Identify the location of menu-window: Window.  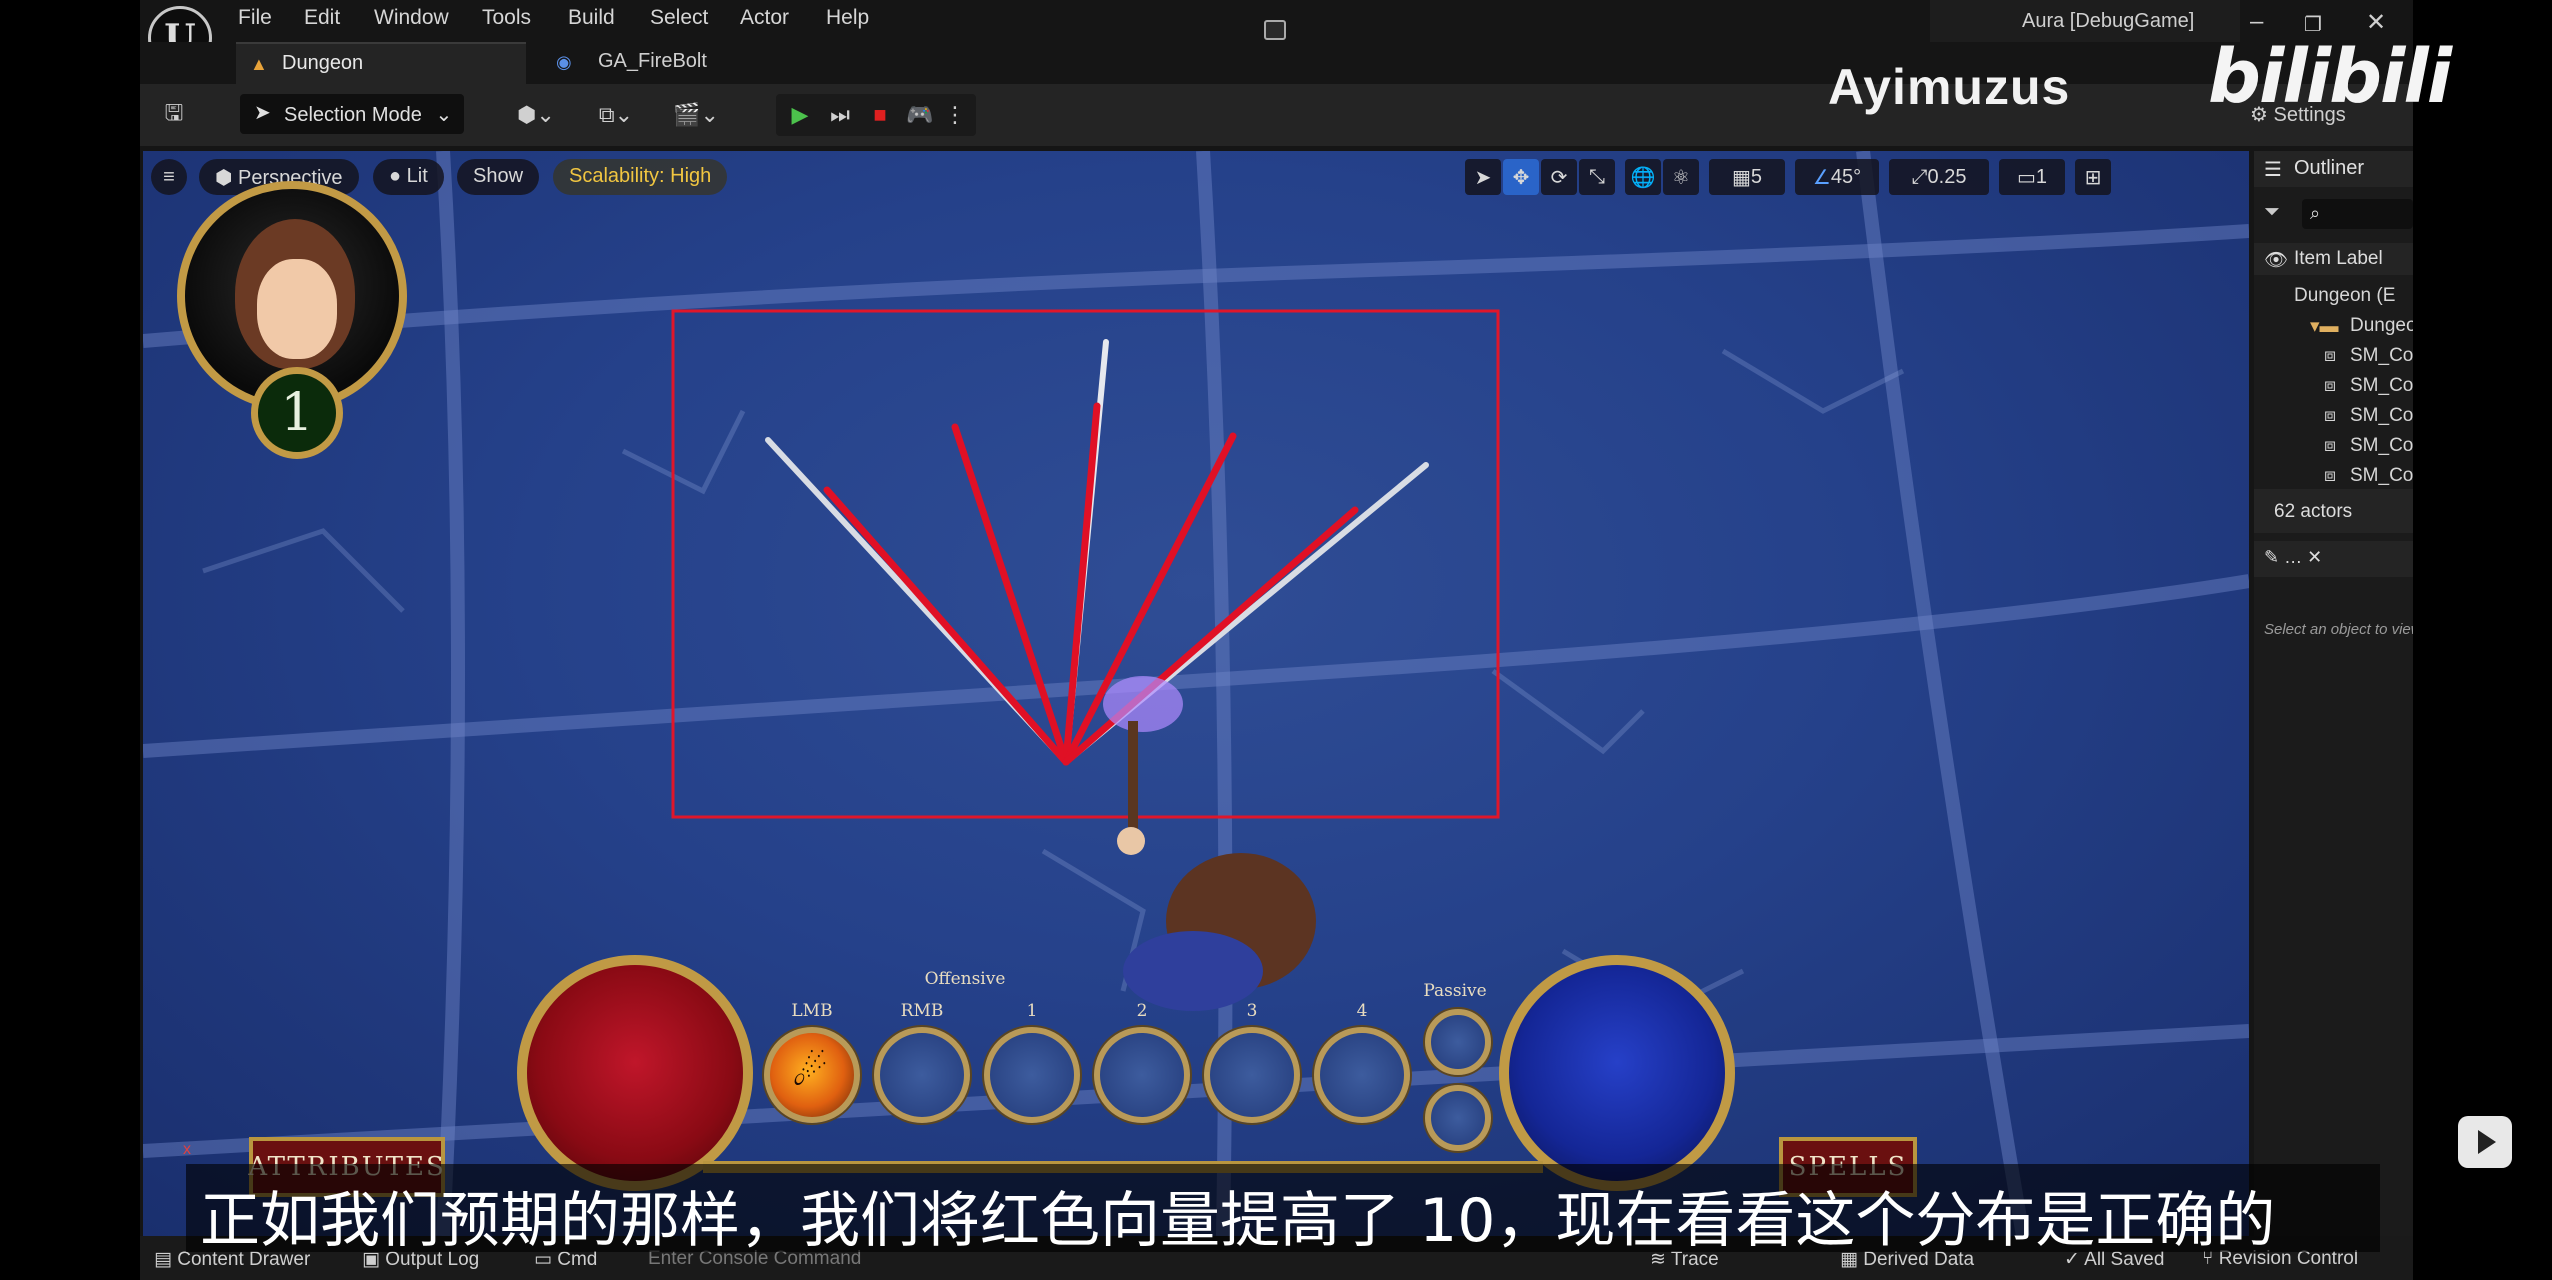
(411, 18).